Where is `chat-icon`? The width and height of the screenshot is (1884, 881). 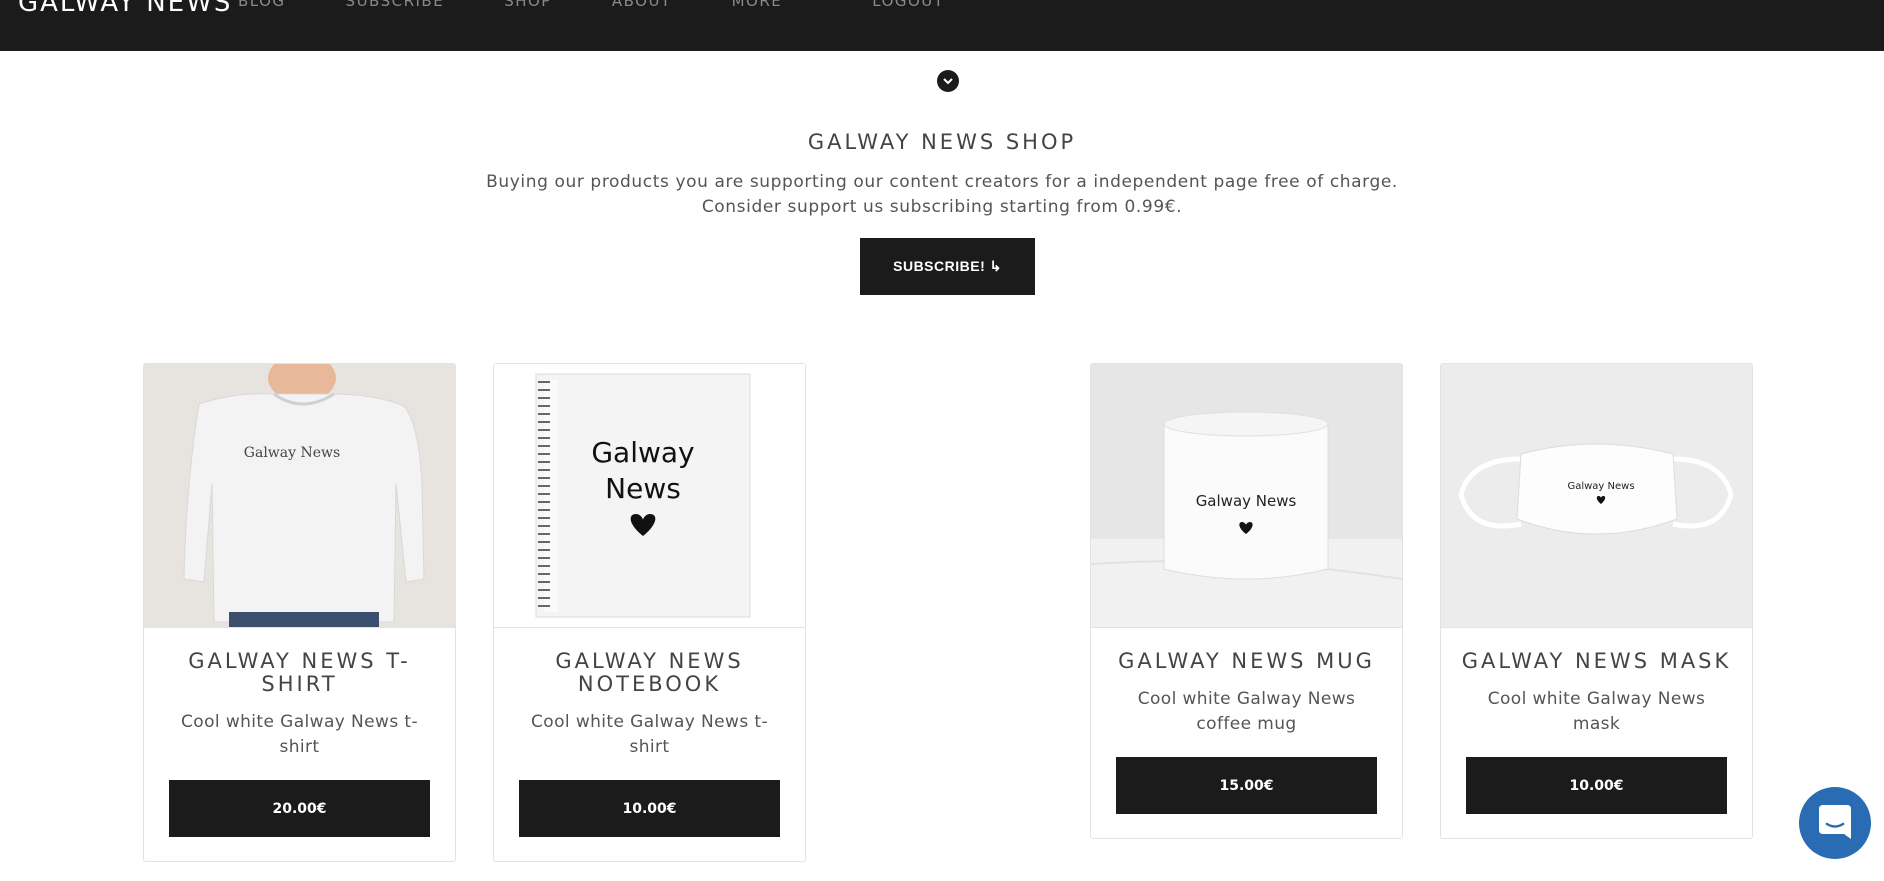 chat-icon is located at coordinates (1835, 822).